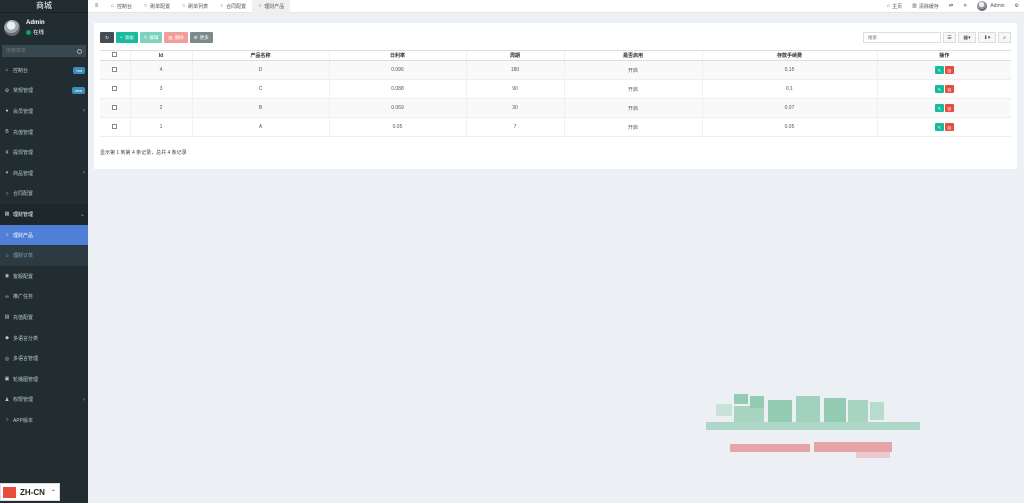  I want to click on sidebar-item-17: ○ APP版本, so click(44, 420).